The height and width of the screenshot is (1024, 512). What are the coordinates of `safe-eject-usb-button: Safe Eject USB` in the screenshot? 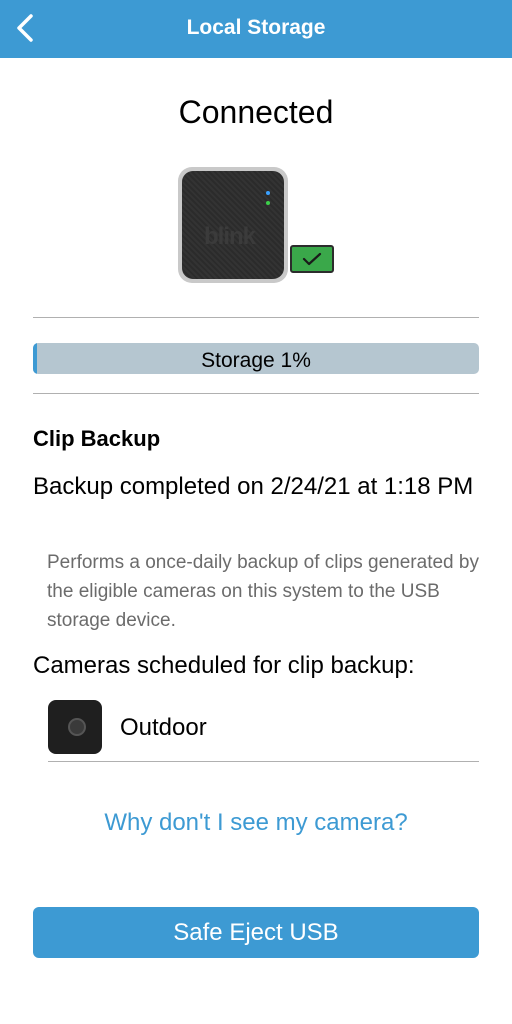 It's located at (256, 932).